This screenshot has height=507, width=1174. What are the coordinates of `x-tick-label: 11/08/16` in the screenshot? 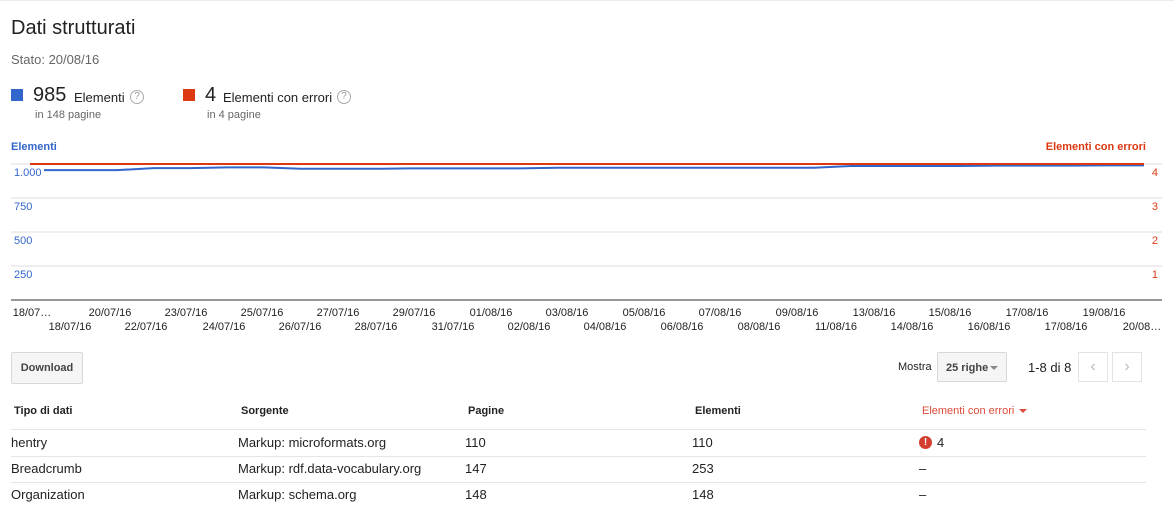 It's located at (836, 327).